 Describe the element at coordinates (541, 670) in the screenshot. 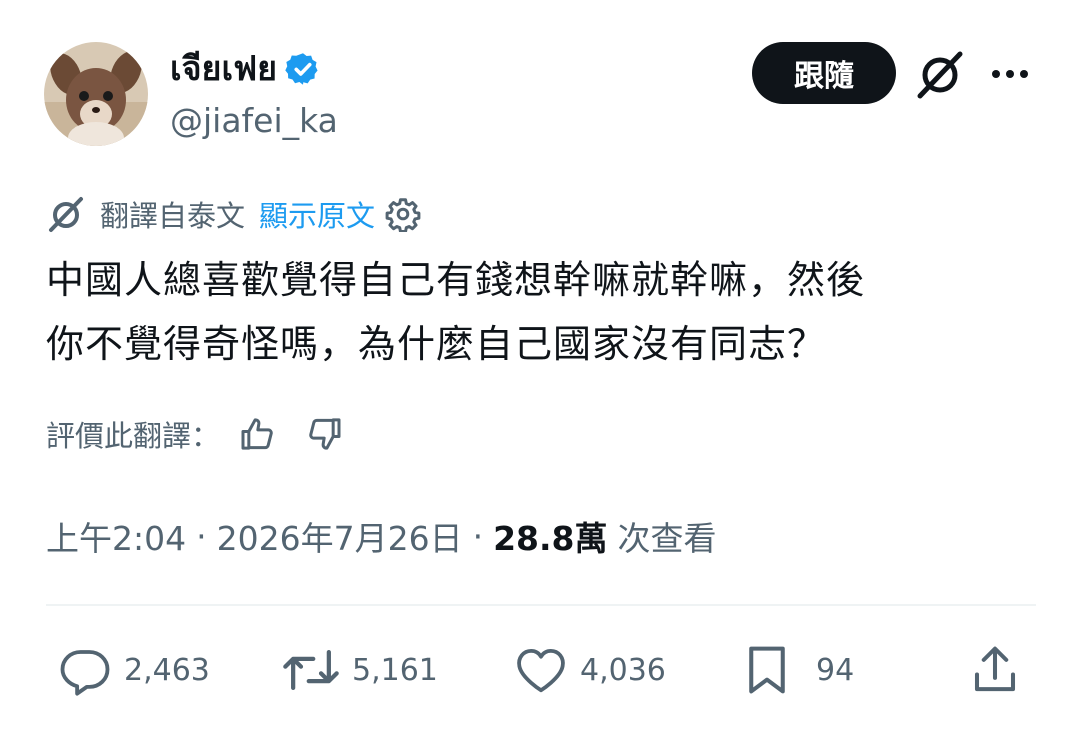

I see `heart-icon` at that location.